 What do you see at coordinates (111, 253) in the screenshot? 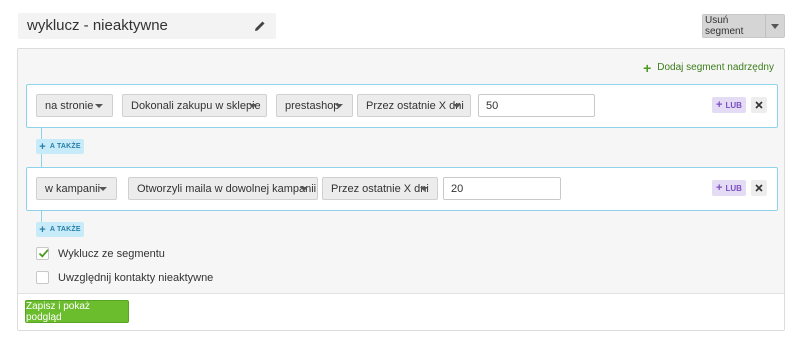
I see `exclude-label: Wyklucz ze segmentu` at bounding box center [111, 253].